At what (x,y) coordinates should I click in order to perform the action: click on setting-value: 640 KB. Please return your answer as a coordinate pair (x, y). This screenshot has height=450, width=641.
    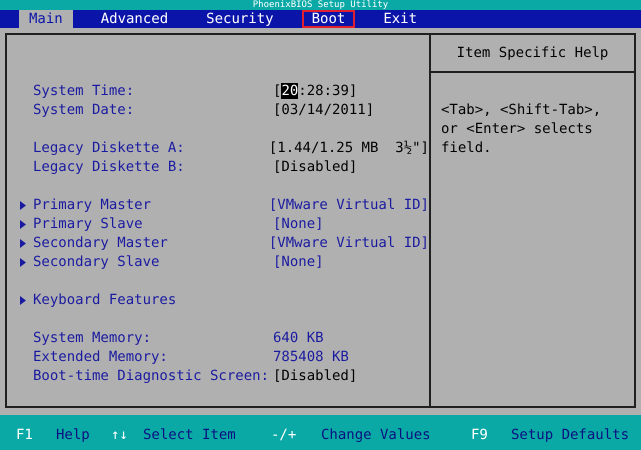
    Looking at the image, I should click on (298, 338).